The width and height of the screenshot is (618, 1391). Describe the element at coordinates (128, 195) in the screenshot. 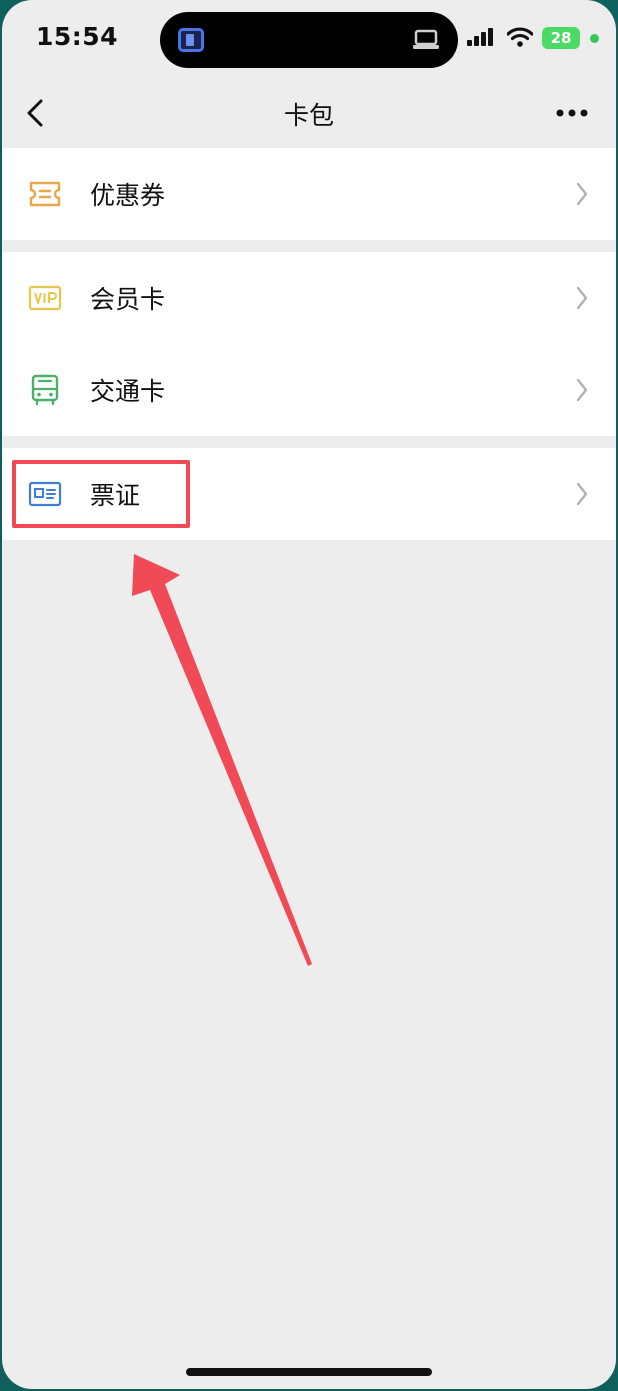

I see `list-item-label: 优惠券` at that location.